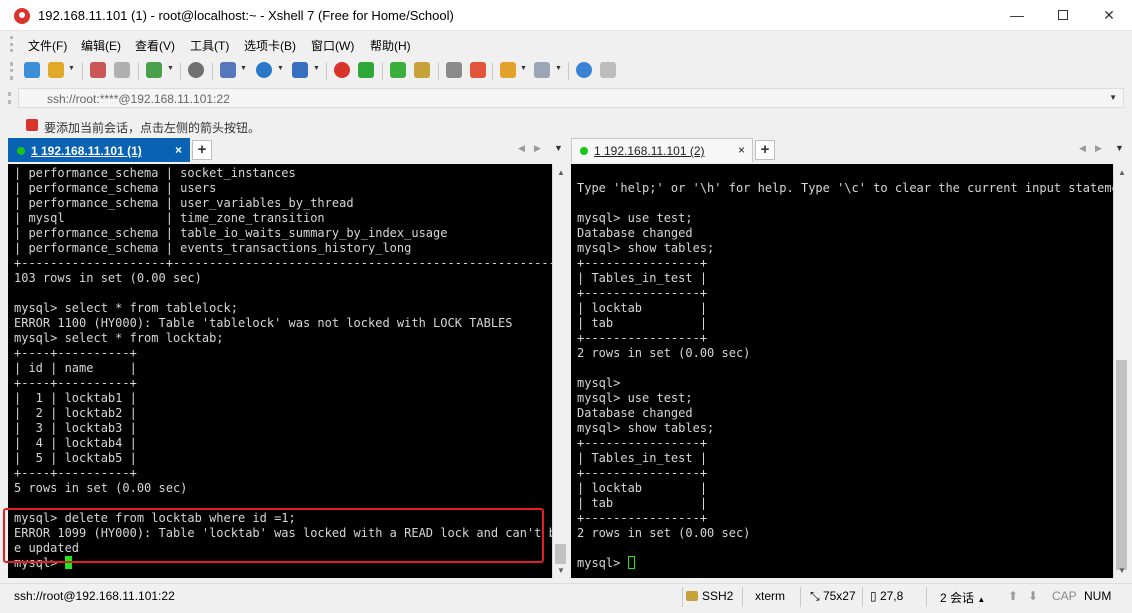 This screenshot has height=613, width=1132. I want to click on keyboard-icon, so click(454, 70).